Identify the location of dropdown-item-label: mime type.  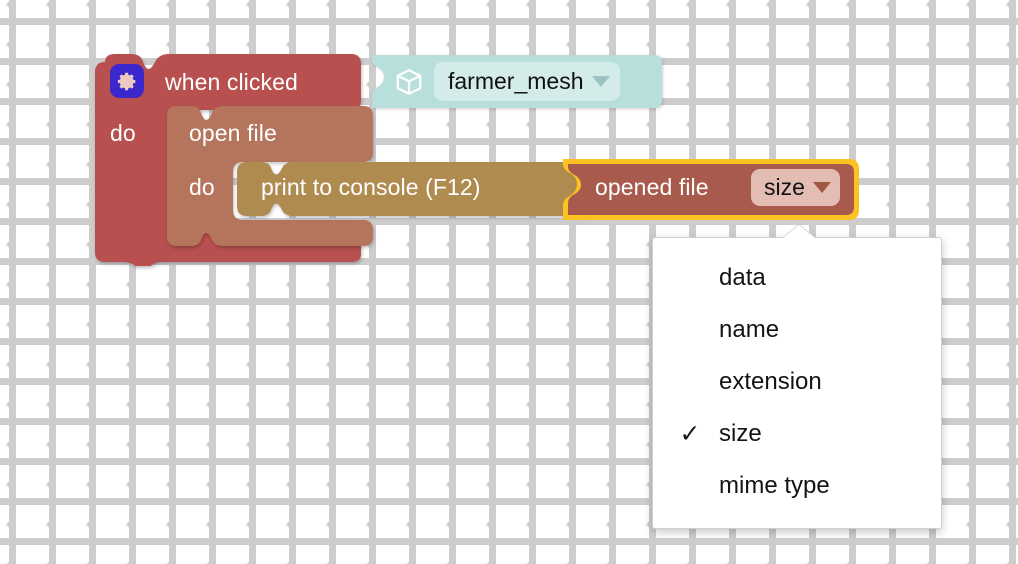
(774, 485).